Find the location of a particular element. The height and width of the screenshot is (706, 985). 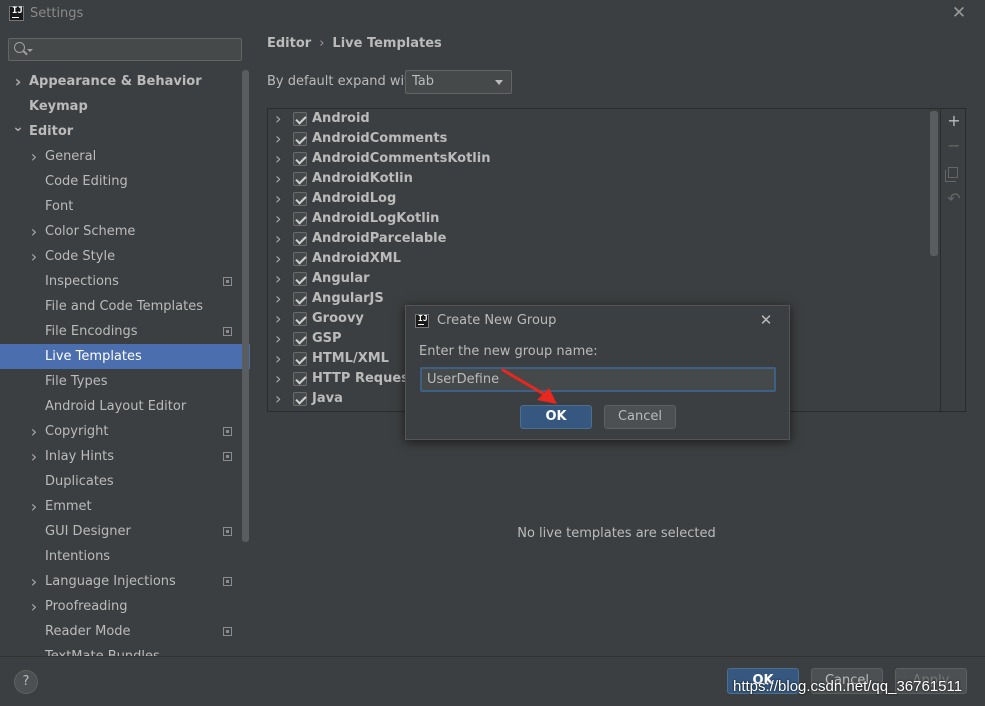

sidebar-item: › General is located at coordinates (120, 156).